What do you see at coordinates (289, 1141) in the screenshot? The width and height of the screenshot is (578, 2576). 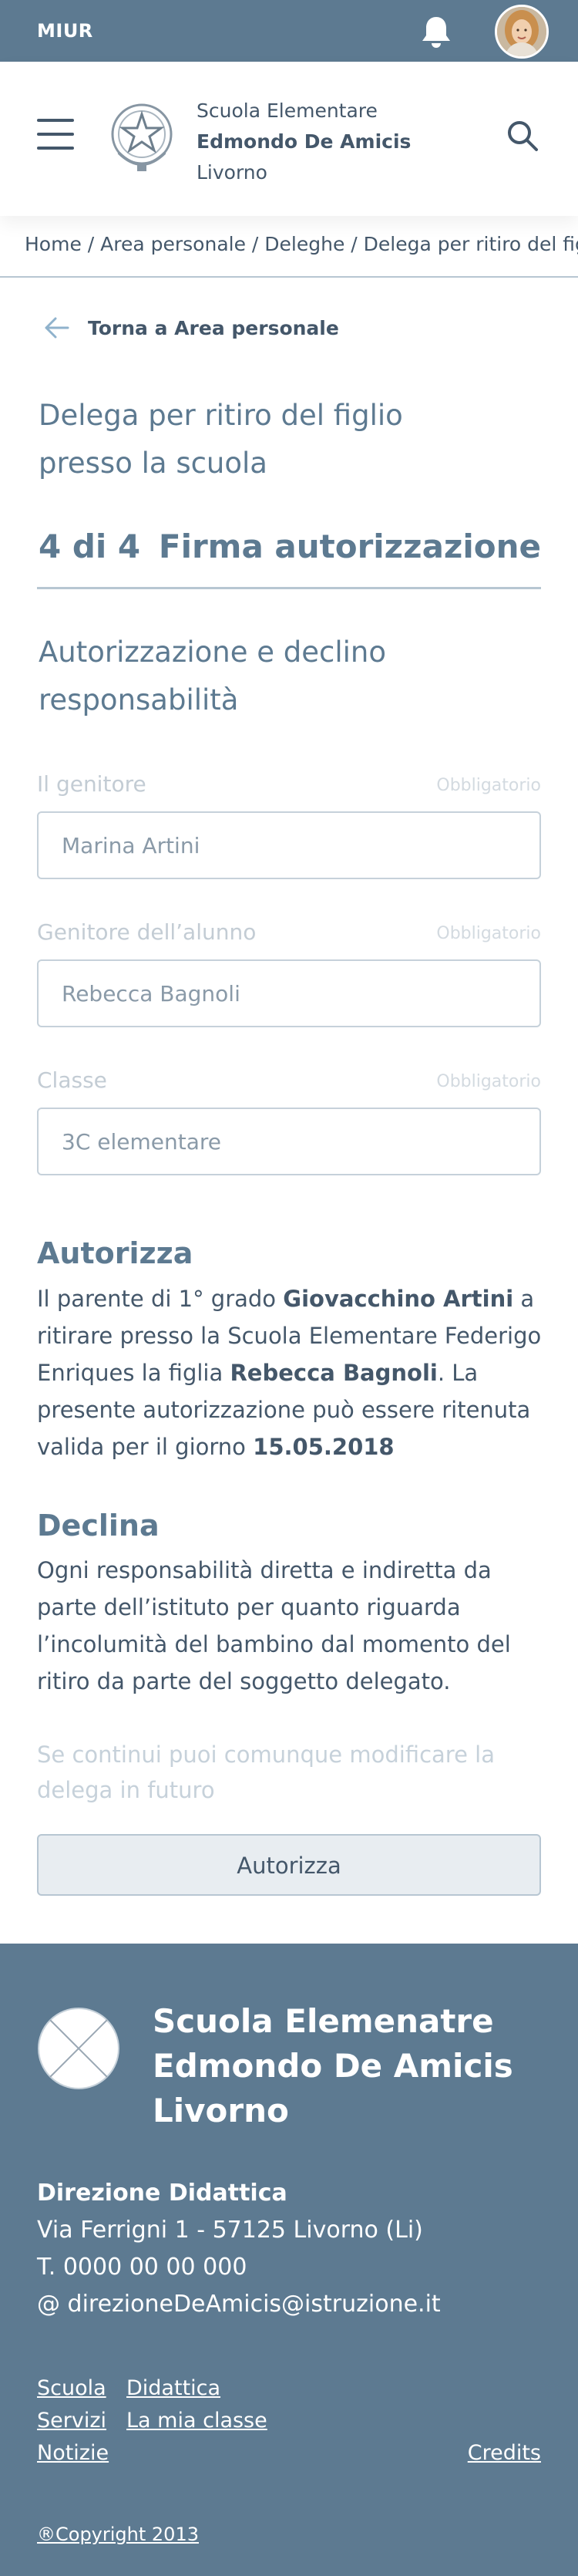 I see `class-input: 3C elementare` at bounding box center [289, 1141].